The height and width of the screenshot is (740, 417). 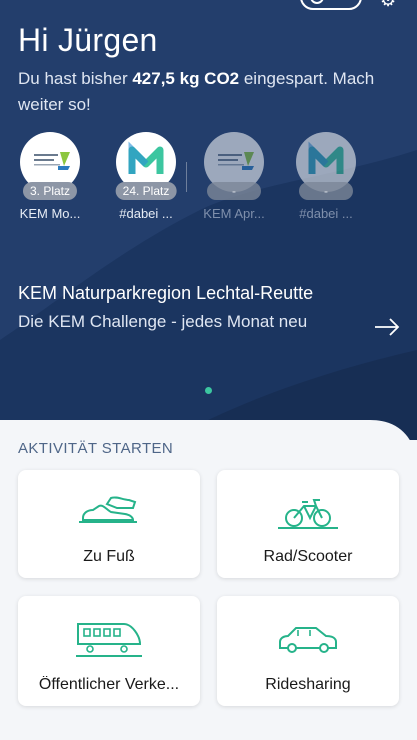 I want to click on activity-tile-walk: Zu Fuß, so click(x=109, y=524).